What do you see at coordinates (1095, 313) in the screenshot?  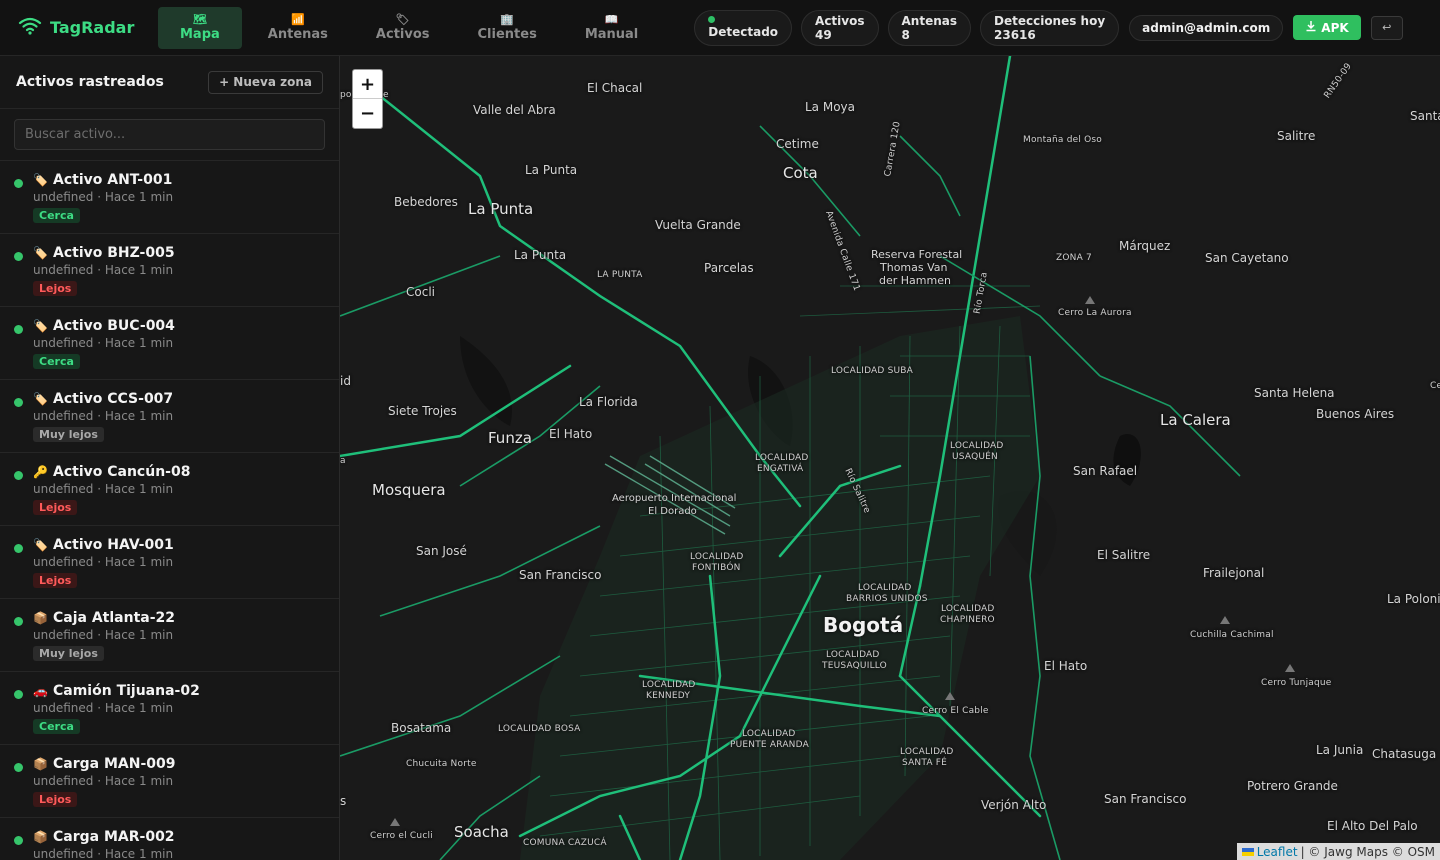 I see `map-place-label: Cerro La Aurora` at bounding box center [1095, 313].